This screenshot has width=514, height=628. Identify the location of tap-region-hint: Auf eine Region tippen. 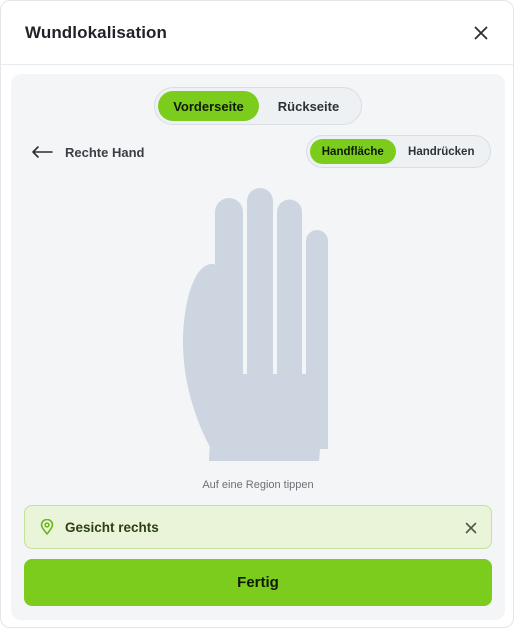
(258, 485).